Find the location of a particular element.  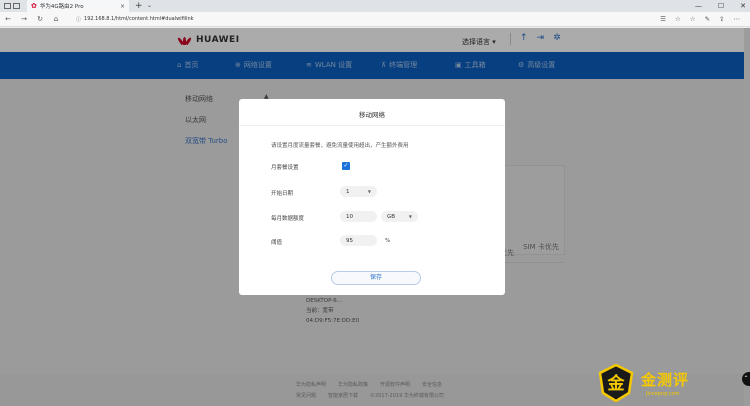

close-window-button: ✕ is located at coordinates (743, 6).